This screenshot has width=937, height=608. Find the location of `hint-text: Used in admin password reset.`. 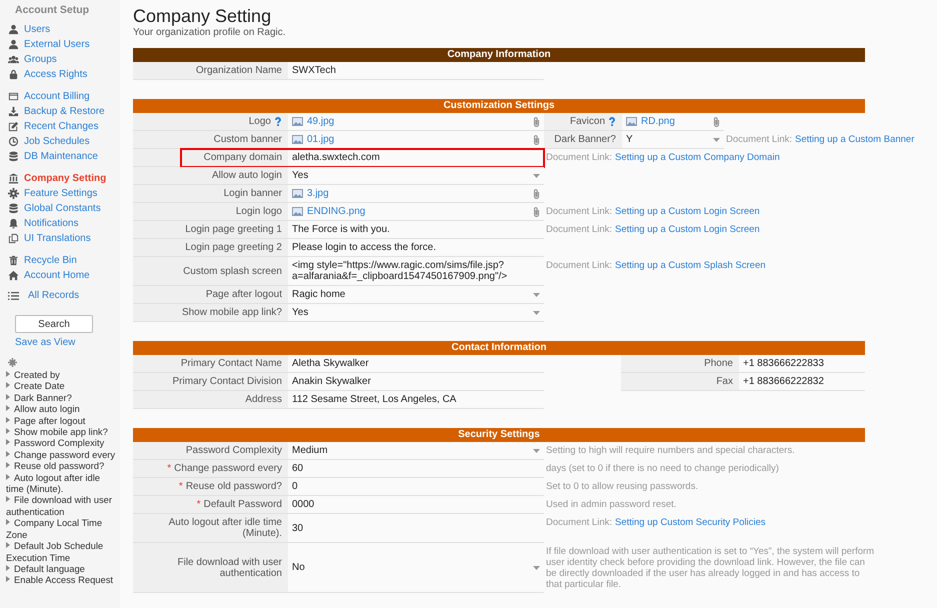

hint-text: Used in admin password reset. is located at coordinates (611, 505).